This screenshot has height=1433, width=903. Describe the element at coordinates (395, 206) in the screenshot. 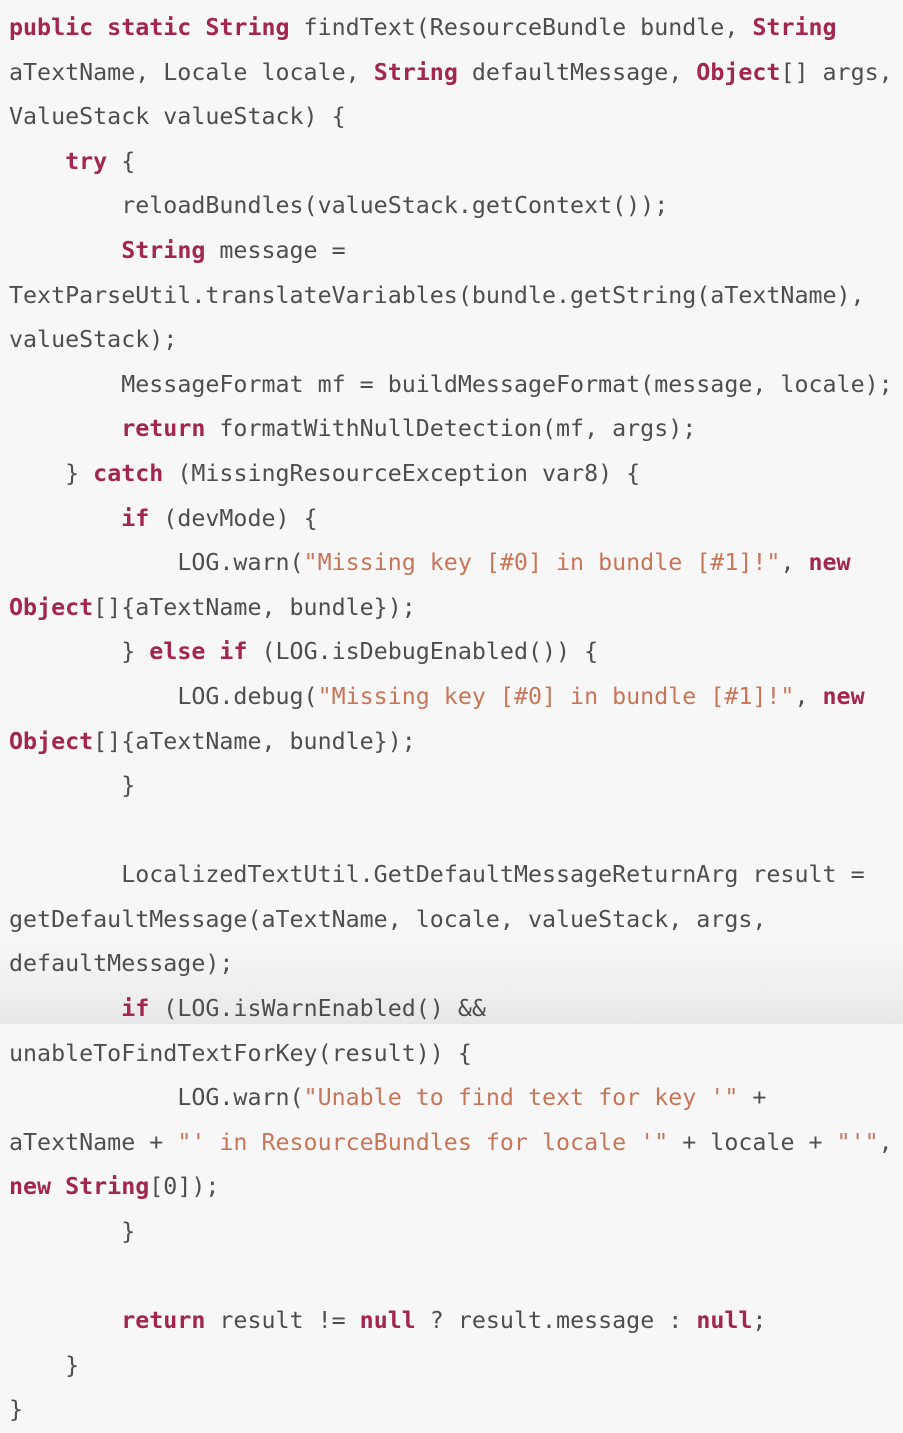

I see `code-token-plain: reloadBundles(valueStack.getContext());` at that location.